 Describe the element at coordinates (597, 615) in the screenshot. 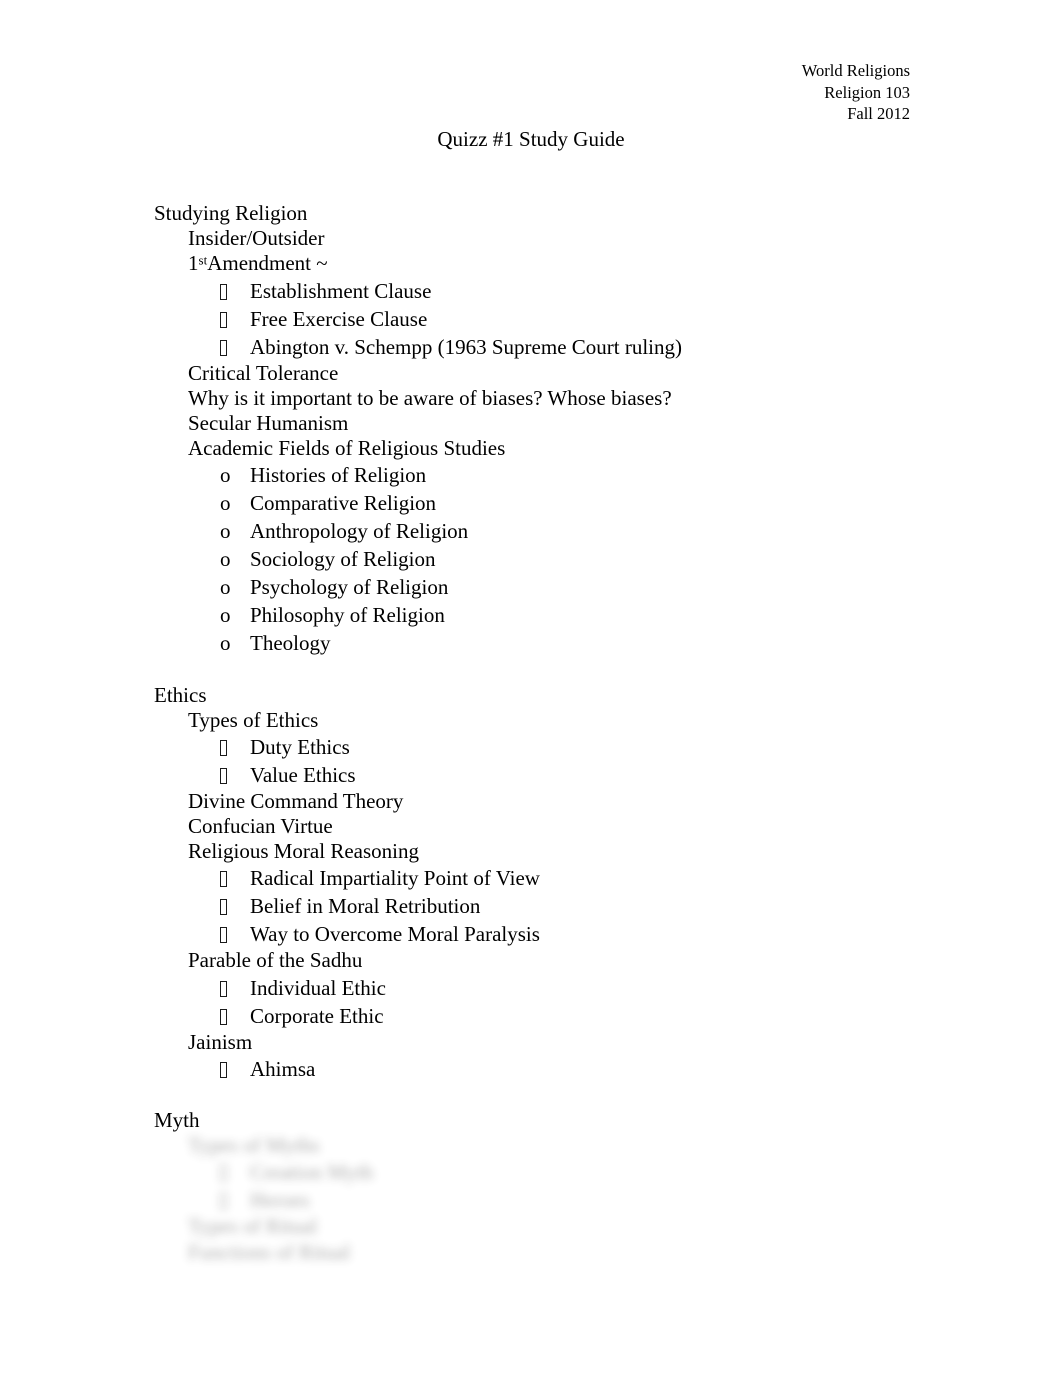

I see `outline-bullet-item: o Philosophy of Religion` at that location.